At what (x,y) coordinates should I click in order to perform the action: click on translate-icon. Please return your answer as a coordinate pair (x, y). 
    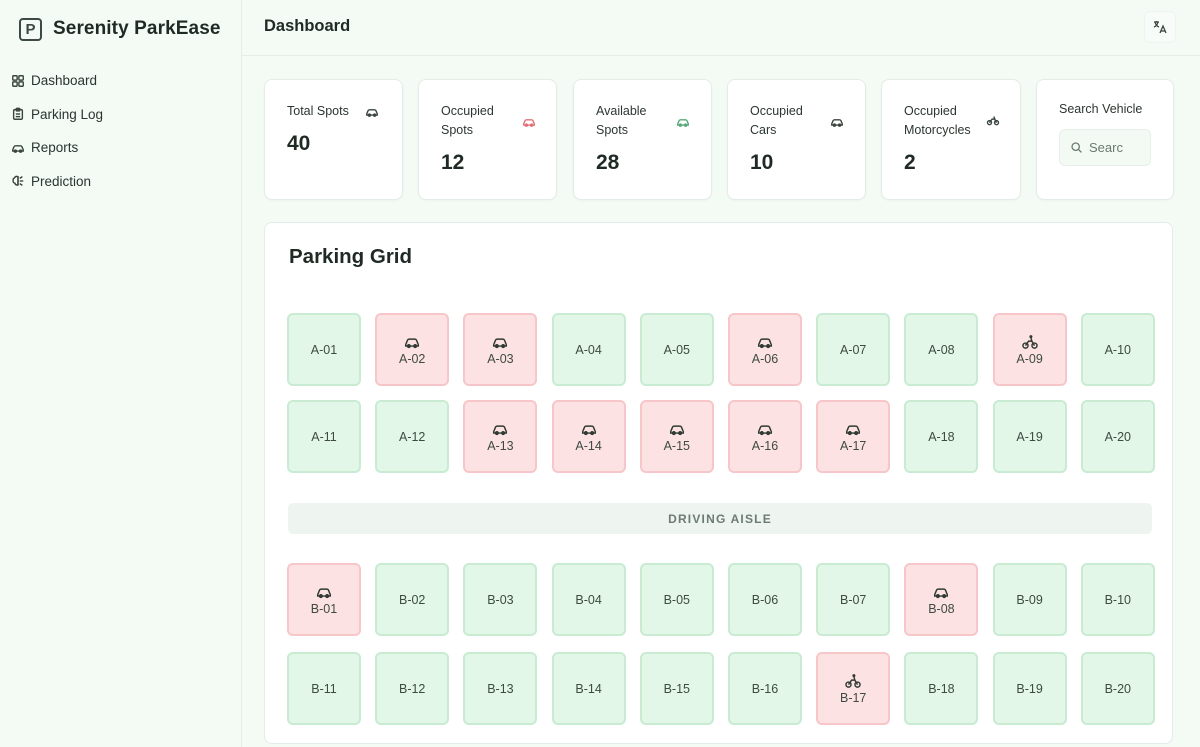
    Looking at the image, I should click on (1160, 27).